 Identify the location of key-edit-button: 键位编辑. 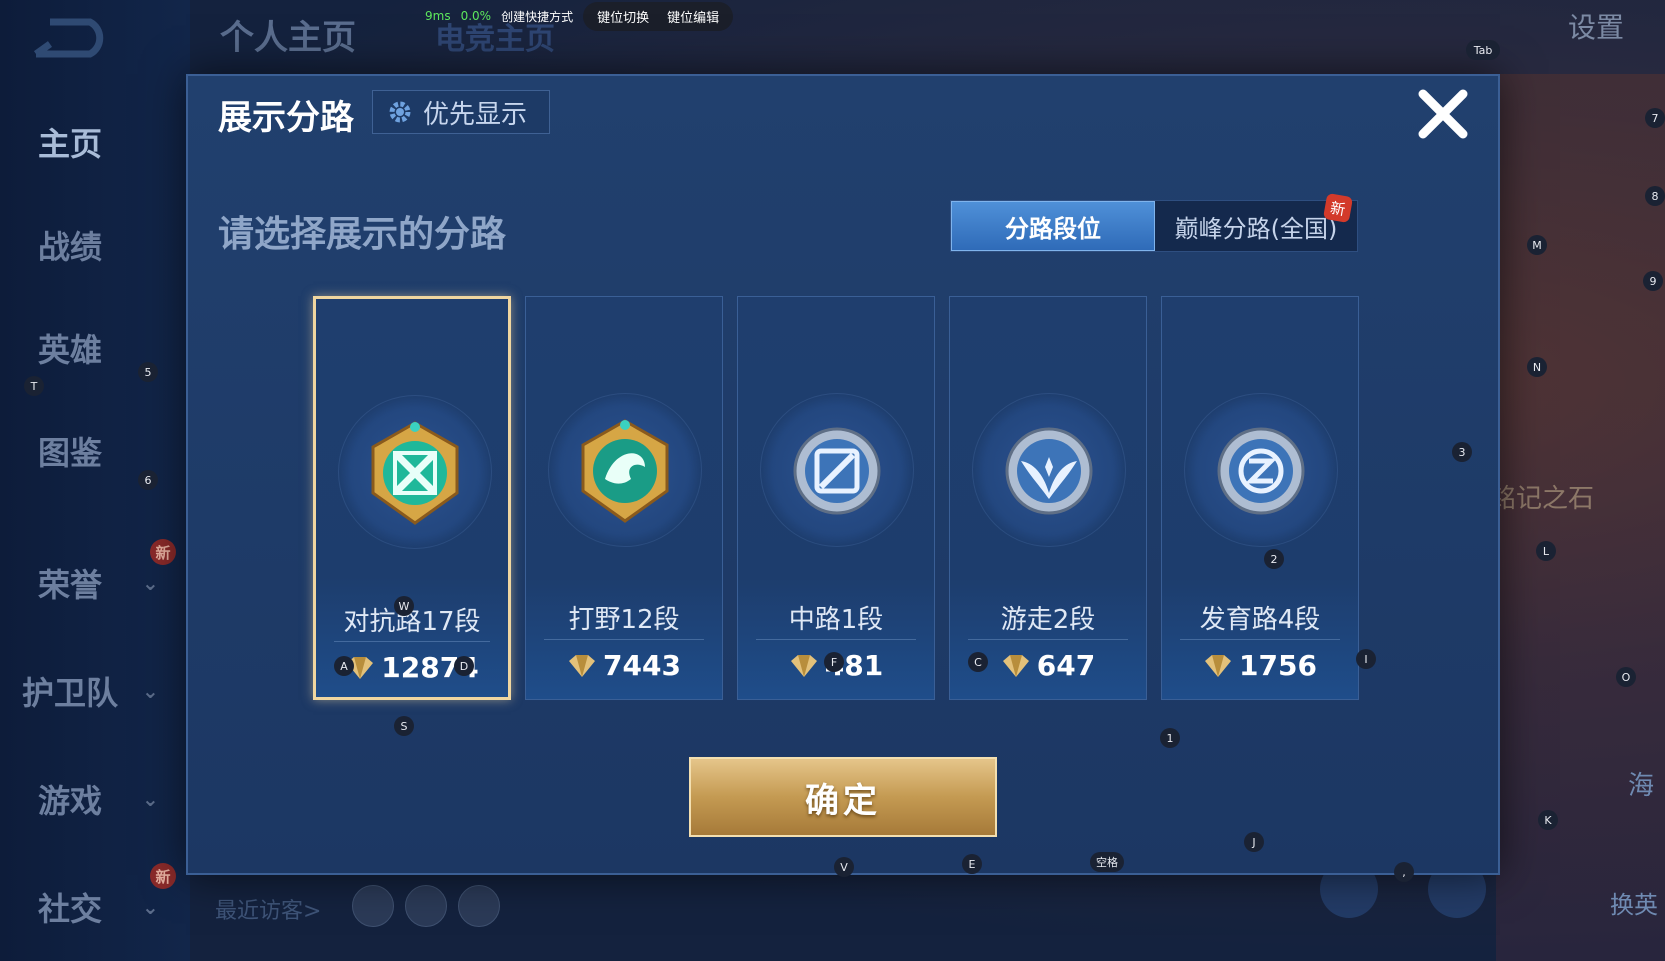
(693, 16).